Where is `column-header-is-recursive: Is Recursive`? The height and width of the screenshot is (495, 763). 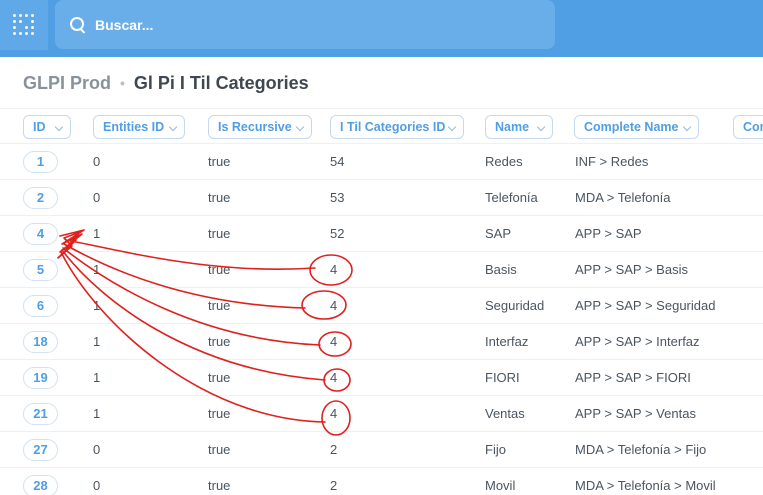 column-header-is-recursive: Is Recursive is located at coordinates (260, 127).